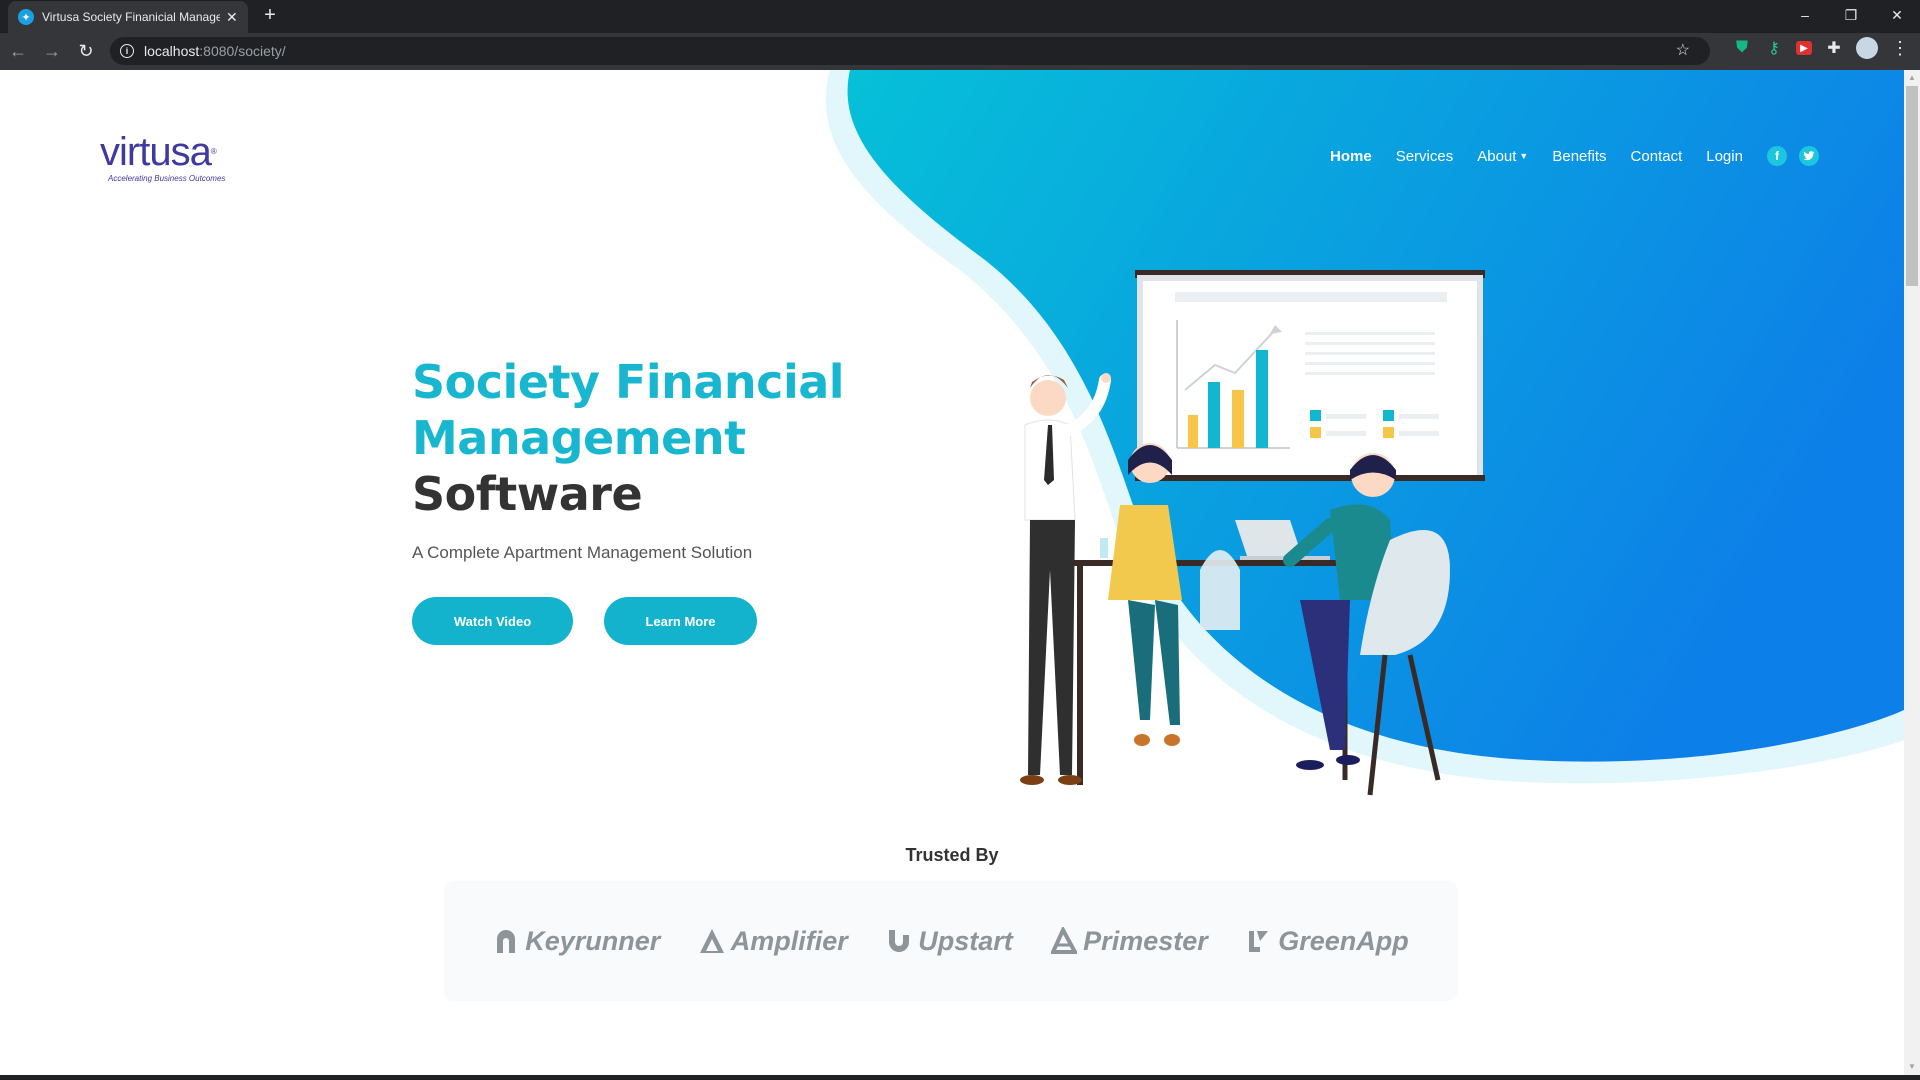 Image resolution: width=1920 pixels, height=1080 pixels. What do you see at coordinates (86, 52) in the screenshot?
I see `reload-button: ↻` at bounding box center [86, 52].